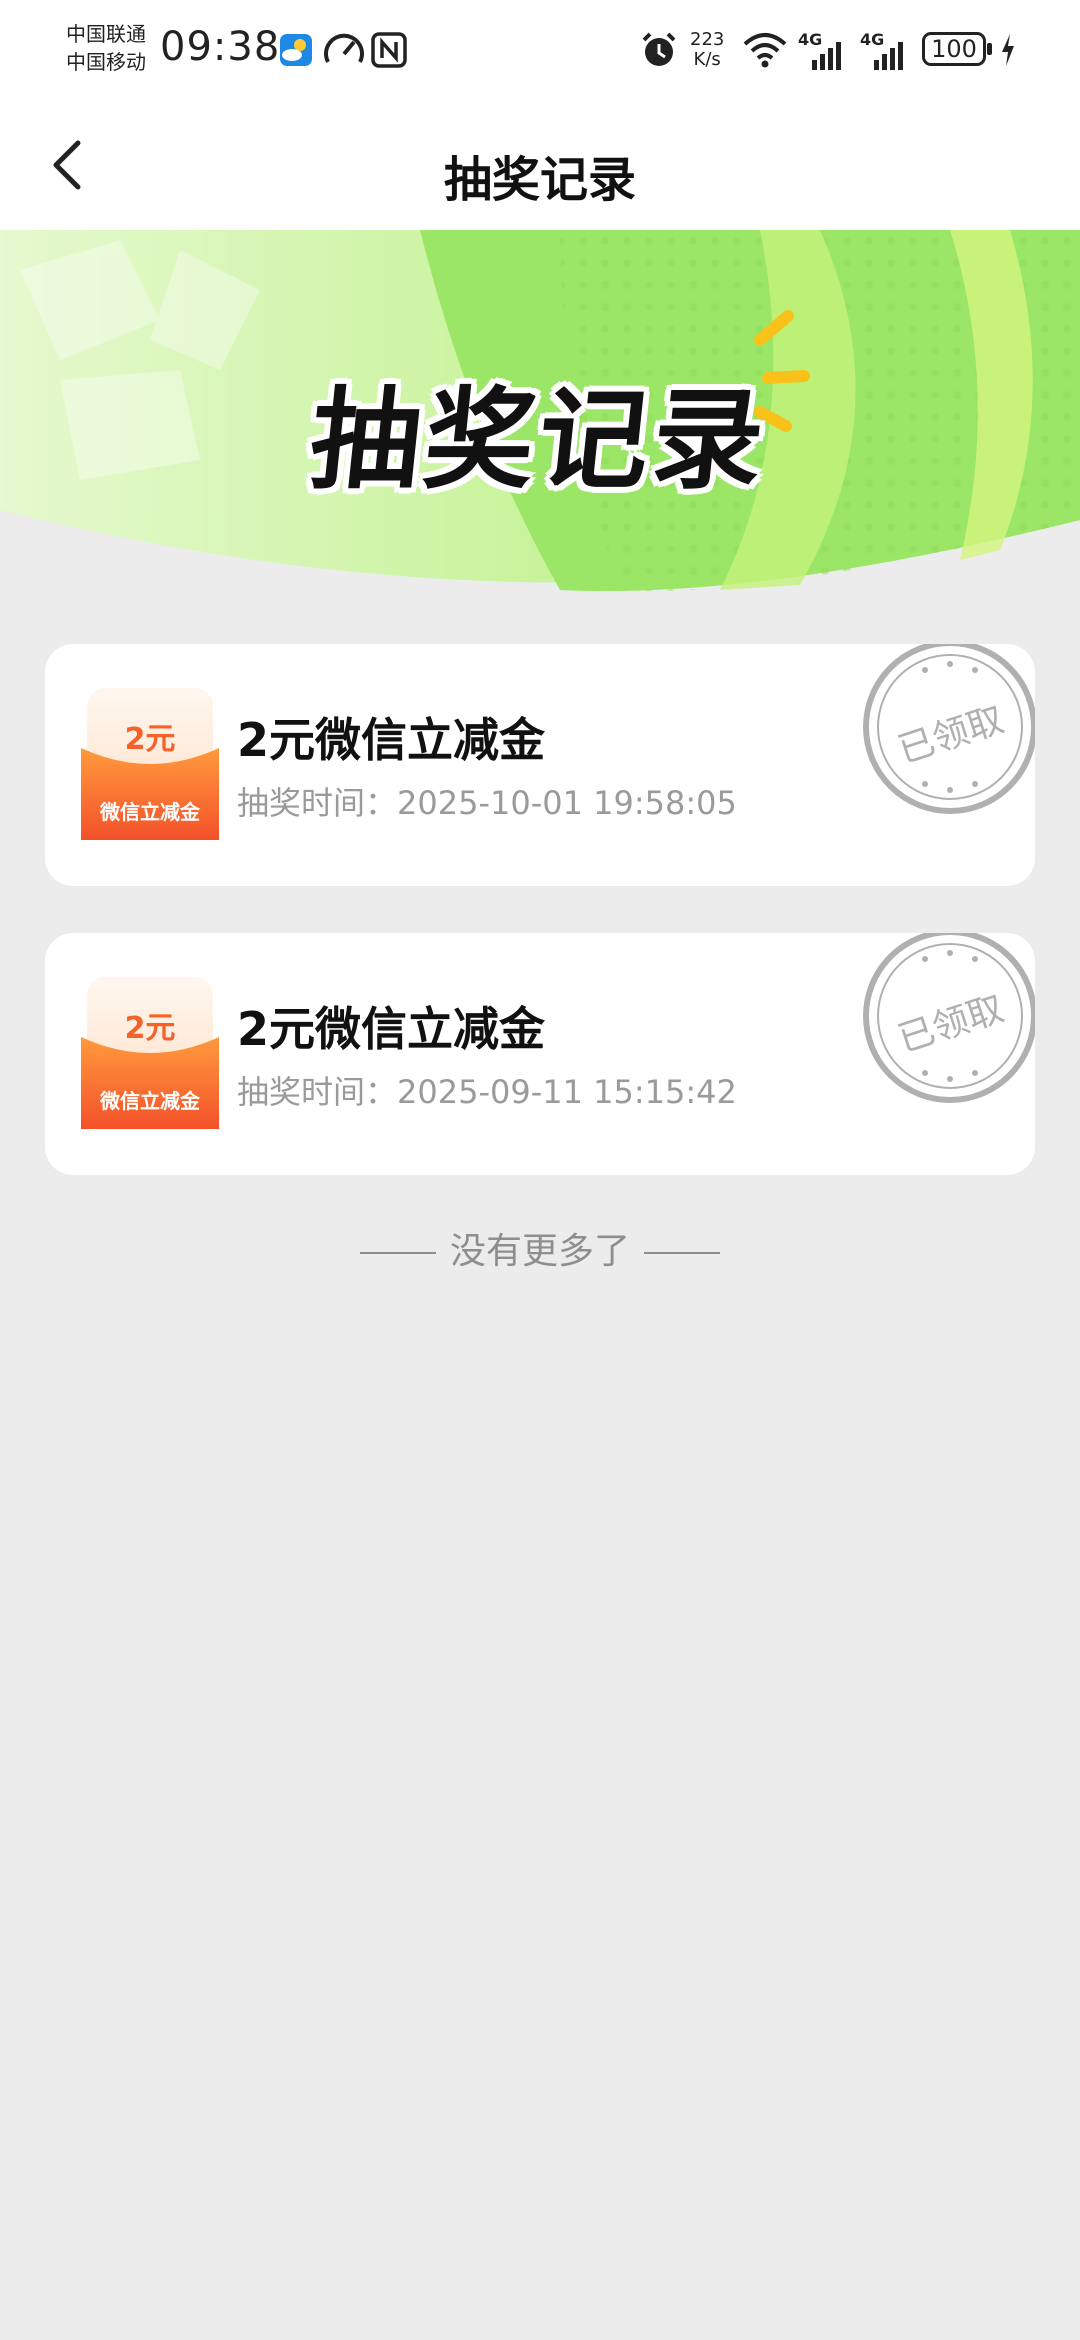 Image resolution: width=1080 pixels, height=2340 pixels. I want to click on nav-header: 抽奖记录, so click(540, 165).